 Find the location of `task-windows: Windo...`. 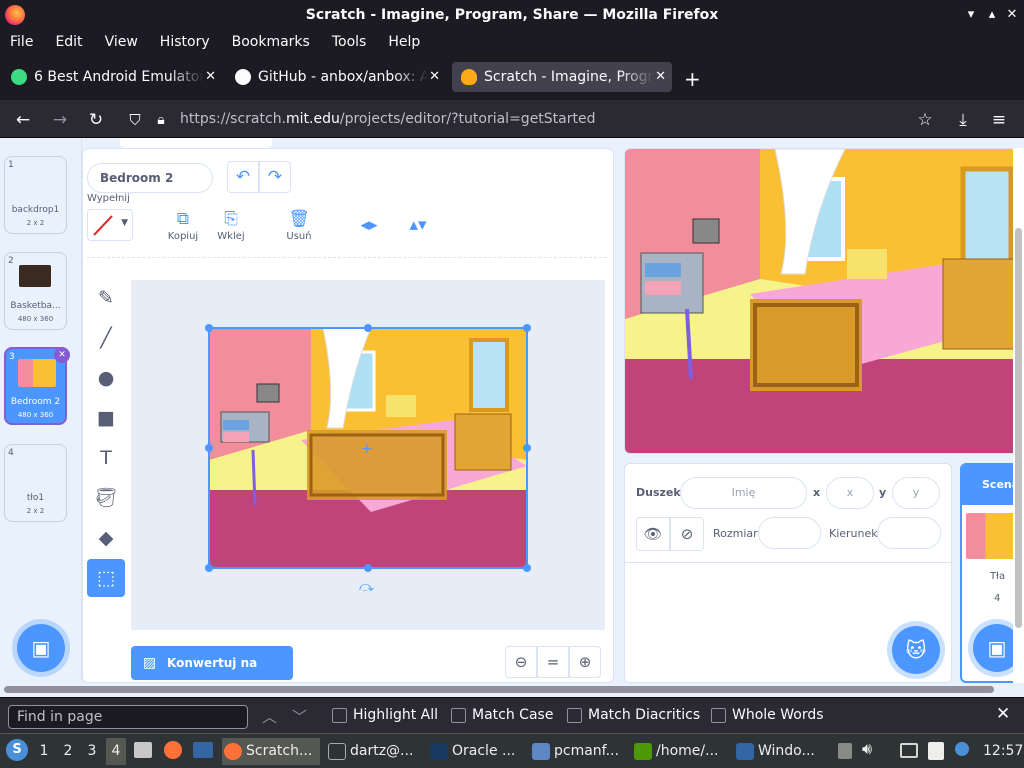

task-windows: Windo... is located at coordinates (782, 751).